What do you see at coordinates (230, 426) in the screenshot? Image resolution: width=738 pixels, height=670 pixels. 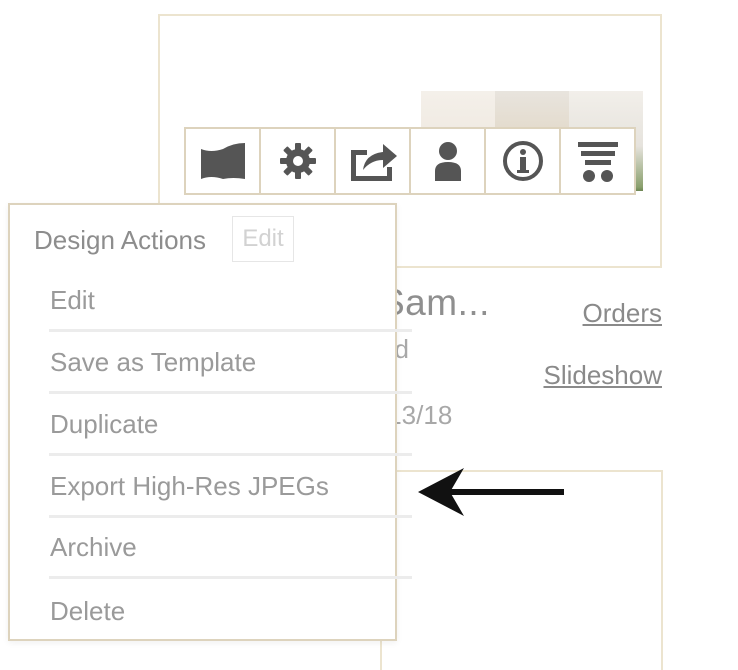 I see `menu-item-duplicate: Duplicate` at bounding box center [230, 426].